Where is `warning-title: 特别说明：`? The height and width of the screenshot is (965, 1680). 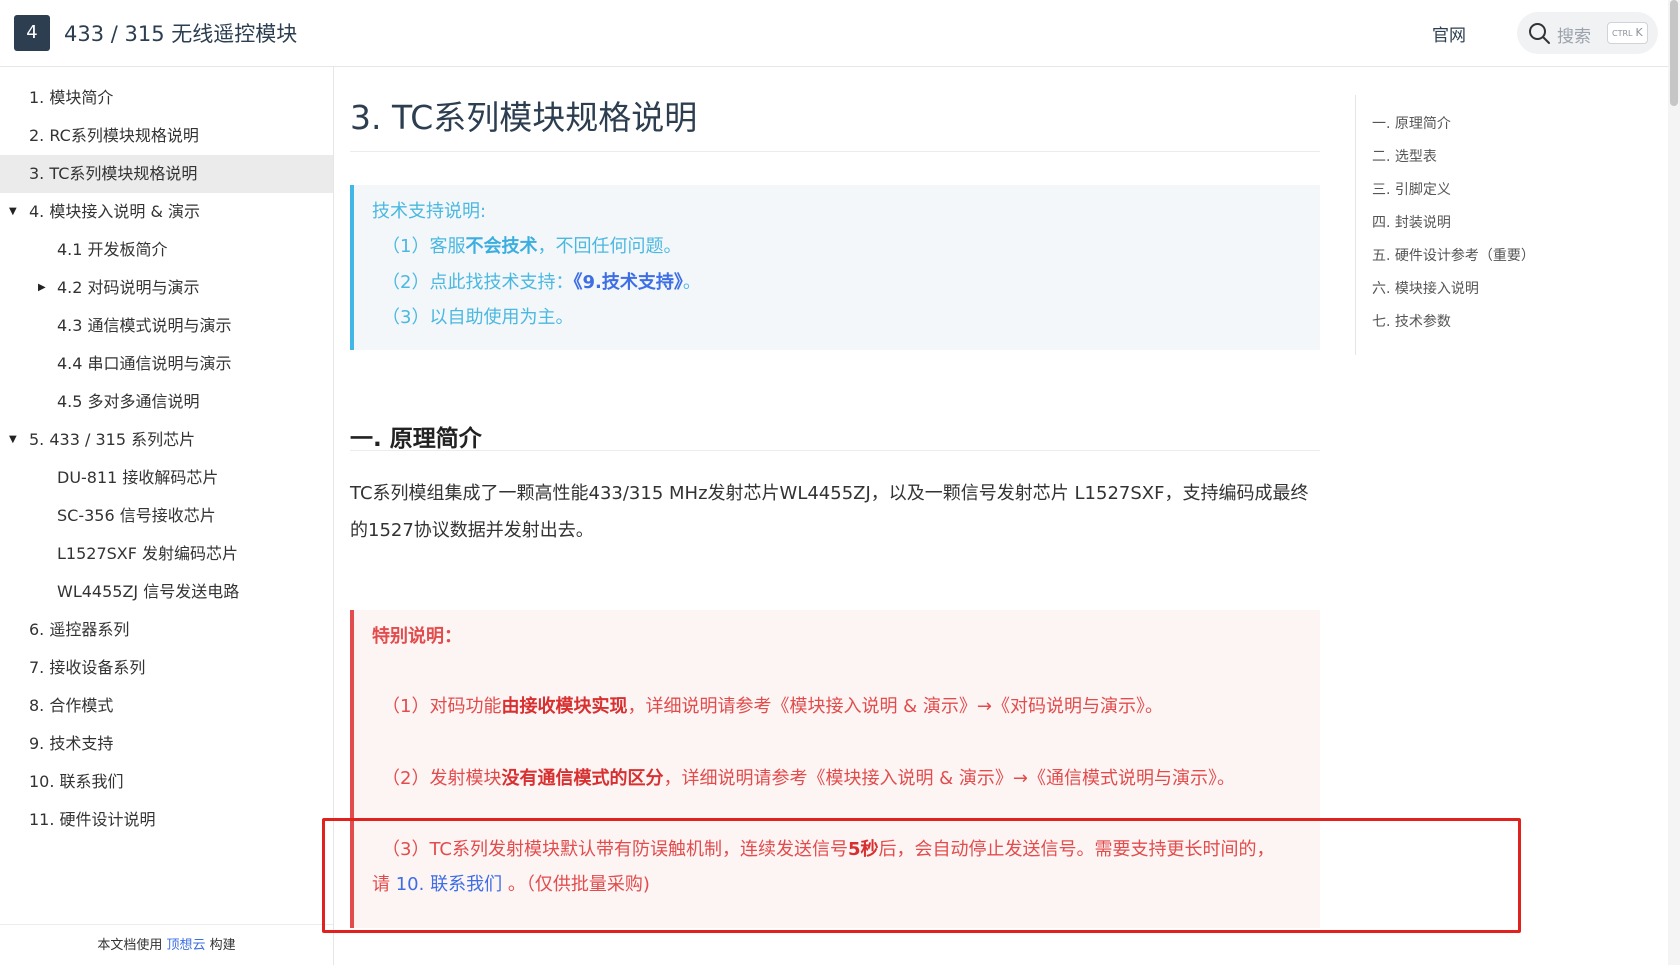 warning-title: 特别说明： is located at coordinates (417, 636).